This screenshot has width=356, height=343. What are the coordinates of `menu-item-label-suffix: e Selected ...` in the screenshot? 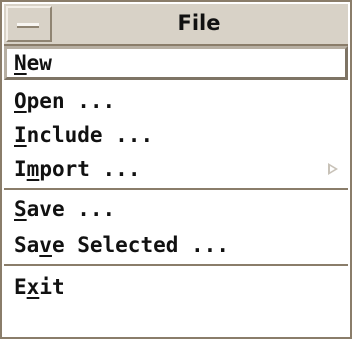 It's located at (140, 245).